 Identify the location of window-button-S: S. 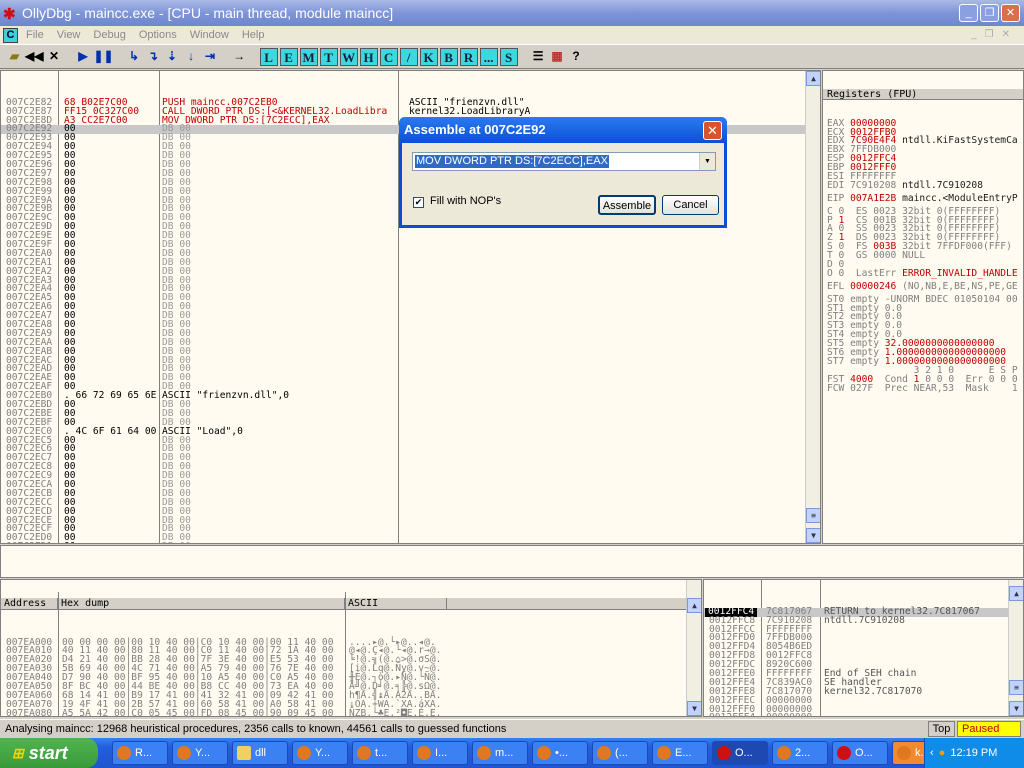
(508, 56).